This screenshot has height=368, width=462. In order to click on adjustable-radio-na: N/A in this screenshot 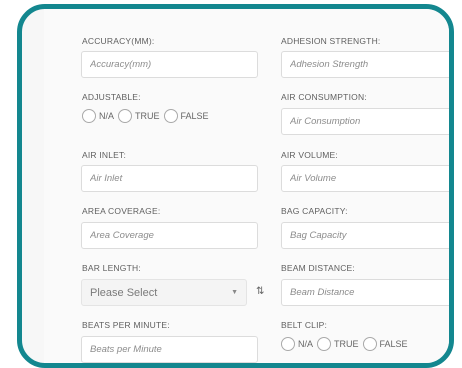, I will do `click(98, 116)`.